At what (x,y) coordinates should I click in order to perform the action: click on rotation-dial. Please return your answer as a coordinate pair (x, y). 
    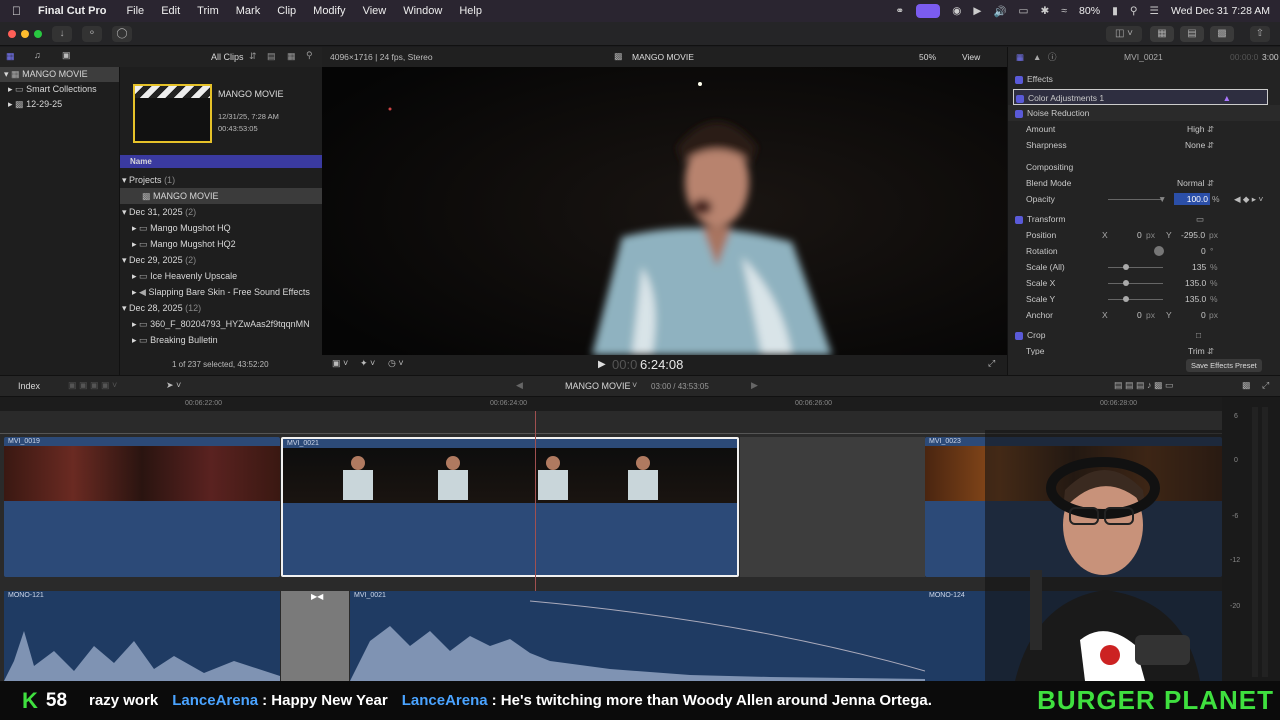
    Looking at the image, I should click on (1159, 251).